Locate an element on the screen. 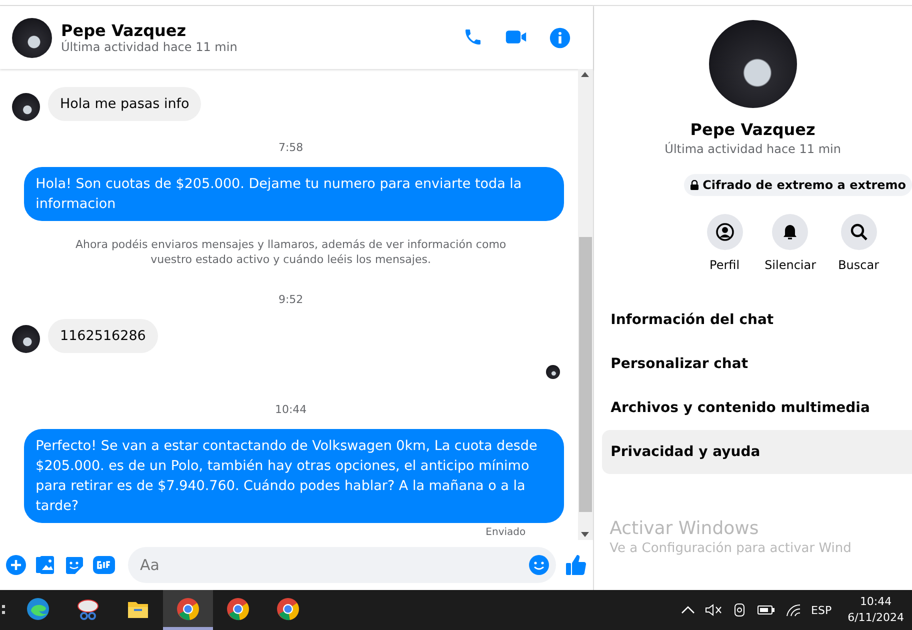 Image resolution: width=912 pixels, height=630 pixels. bell-icon is located at coordinates (790, 232).